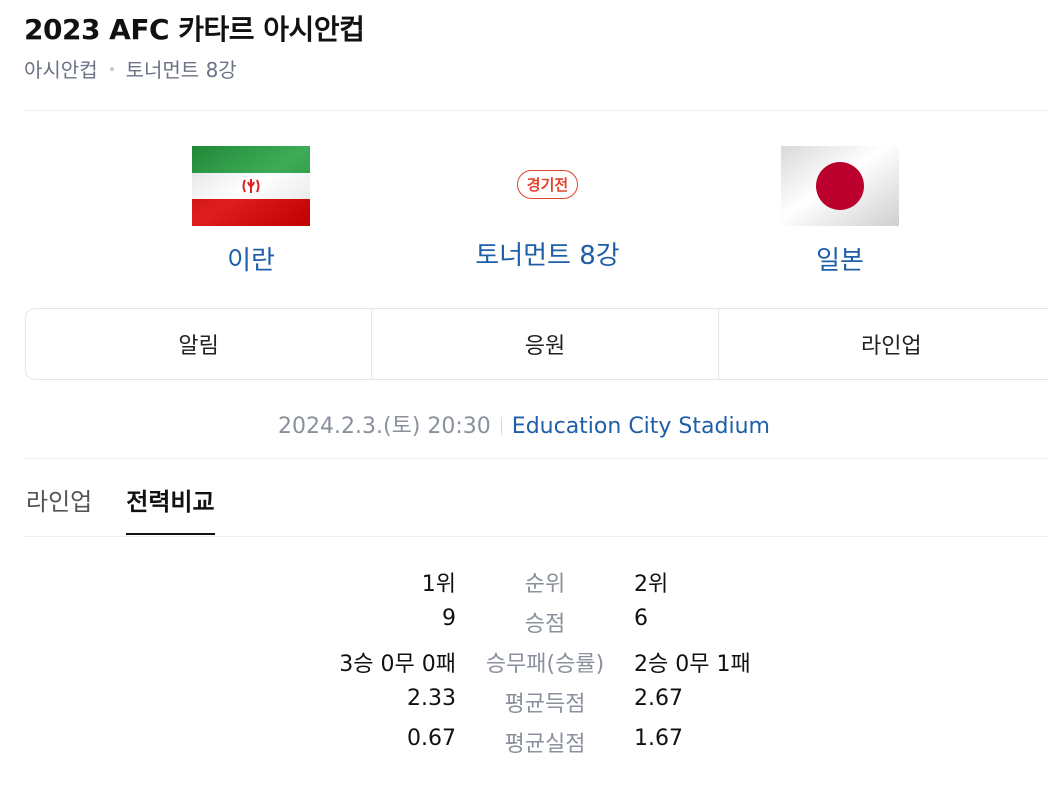 Image resolution: width=1048 pixels, height=789 pixels. Describe the element at coordinates (658, 738) in the screenshot. I see `away-stat: 1.67` at that location.